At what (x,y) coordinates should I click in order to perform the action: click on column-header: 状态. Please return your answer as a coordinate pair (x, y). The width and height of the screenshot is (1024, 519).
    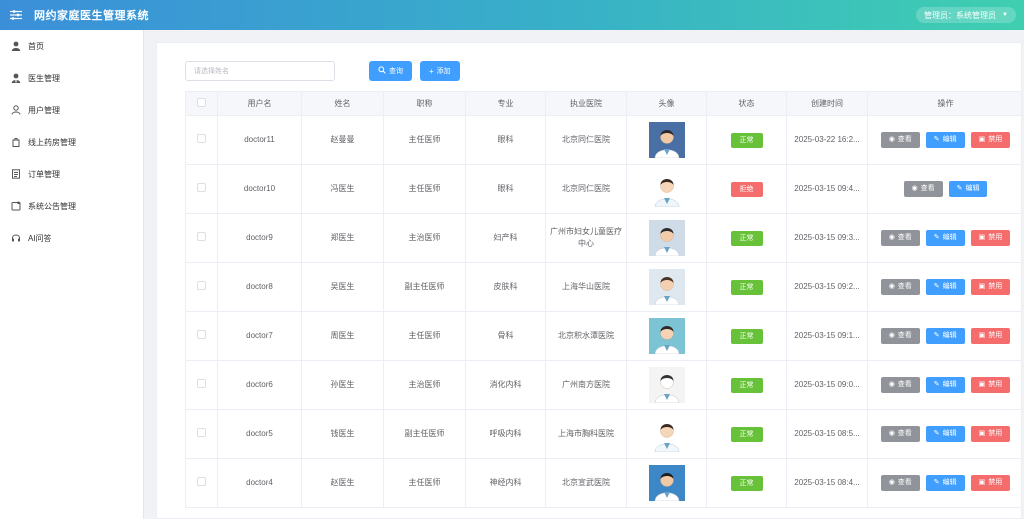
    Looking at the image, I should click on (746, 103).